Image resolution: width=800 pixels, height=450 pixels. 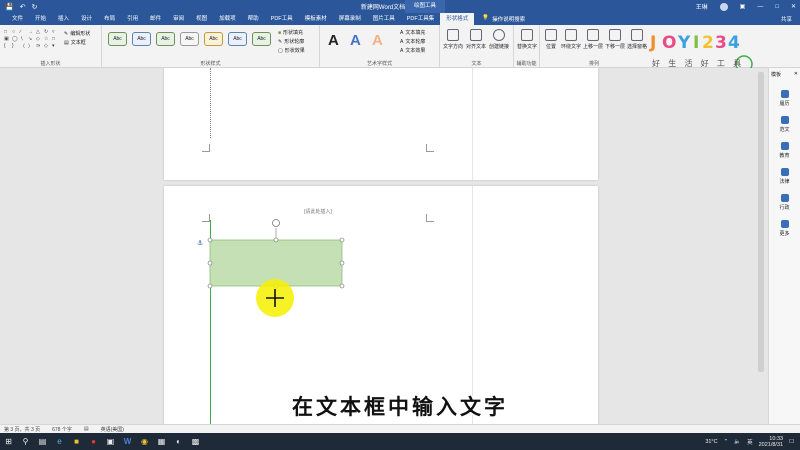 I want to click on alt-text-button: 替换文字, so click(x=527, y=39).